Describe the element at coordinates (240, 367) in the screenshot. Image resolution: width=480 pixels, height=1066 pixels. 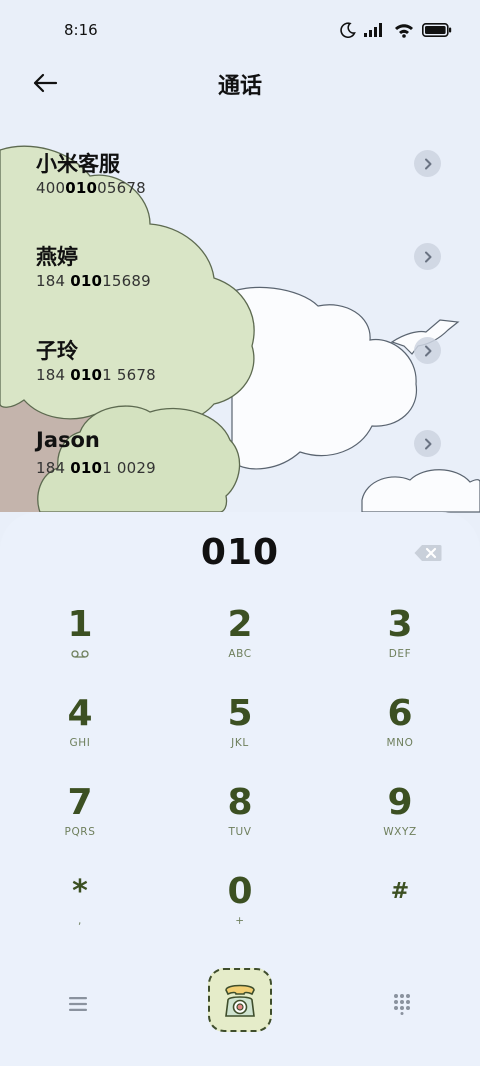
I see `contact-row: 子玲 184 0101 5678` at that location.